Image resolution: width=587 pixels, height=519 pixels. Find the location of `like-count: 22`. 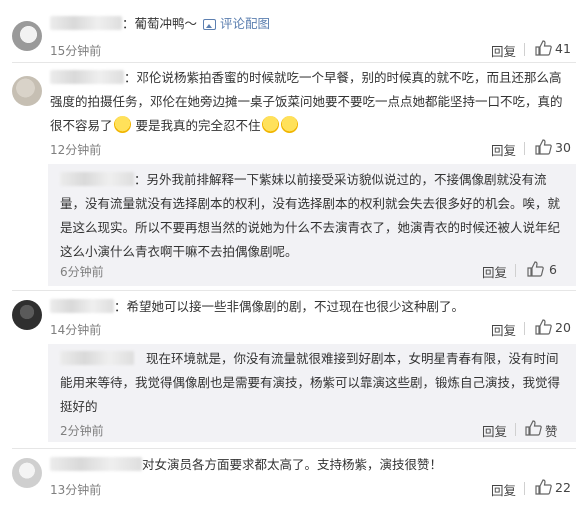

like-count: 22 is located at coordinates (563, 487).